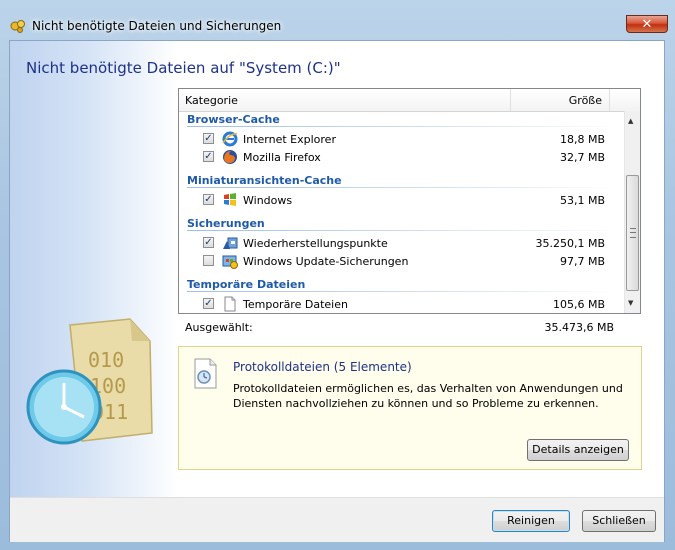 The height and width of the screenshot is (550, 675). What do you see at coordinates (582, 139) in the screenshot?
I see `item-size: 18,8 MB` at bounding box center [582, 139].